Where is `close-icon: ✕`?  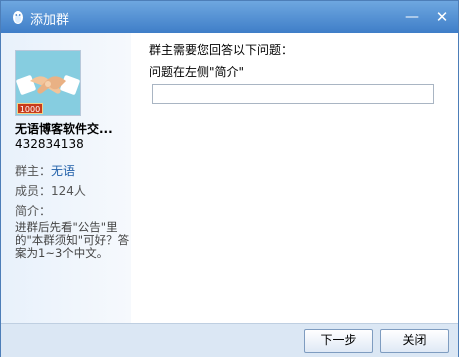 close-icon: ✕ is located at coordinates (442, 17).